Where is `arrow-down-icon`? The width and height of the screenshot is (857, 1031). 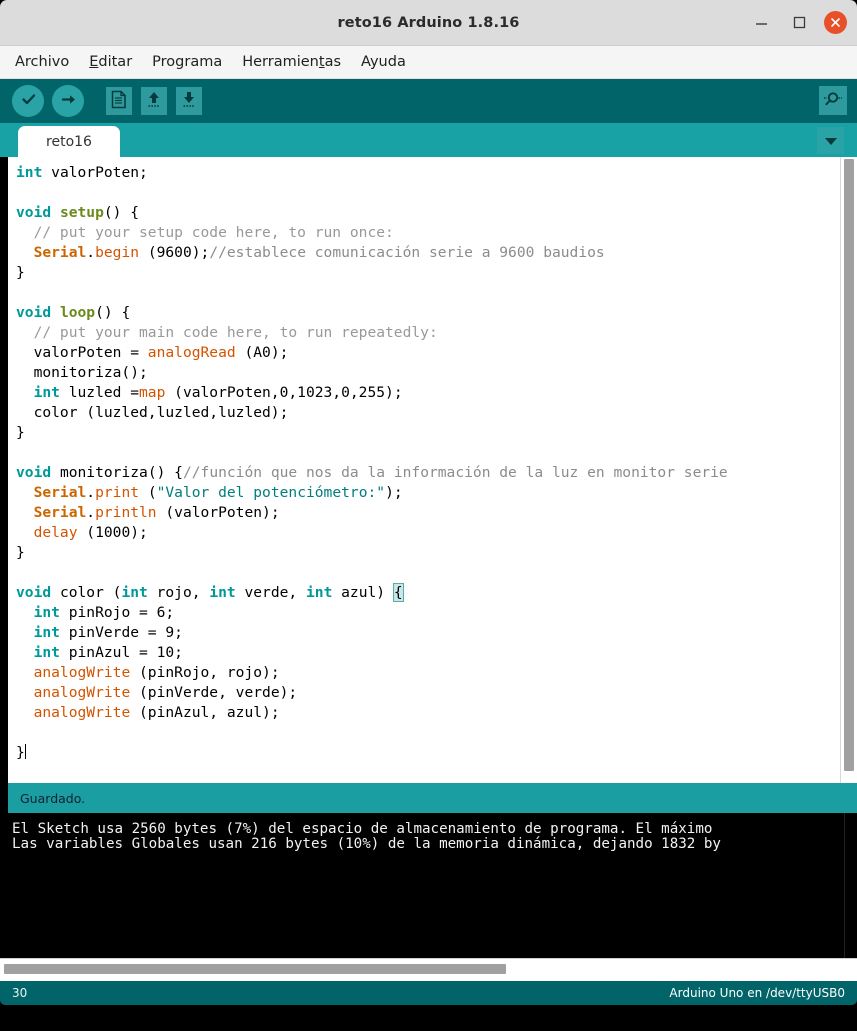
arrow-down-icon is located at coordinates (189, 101).